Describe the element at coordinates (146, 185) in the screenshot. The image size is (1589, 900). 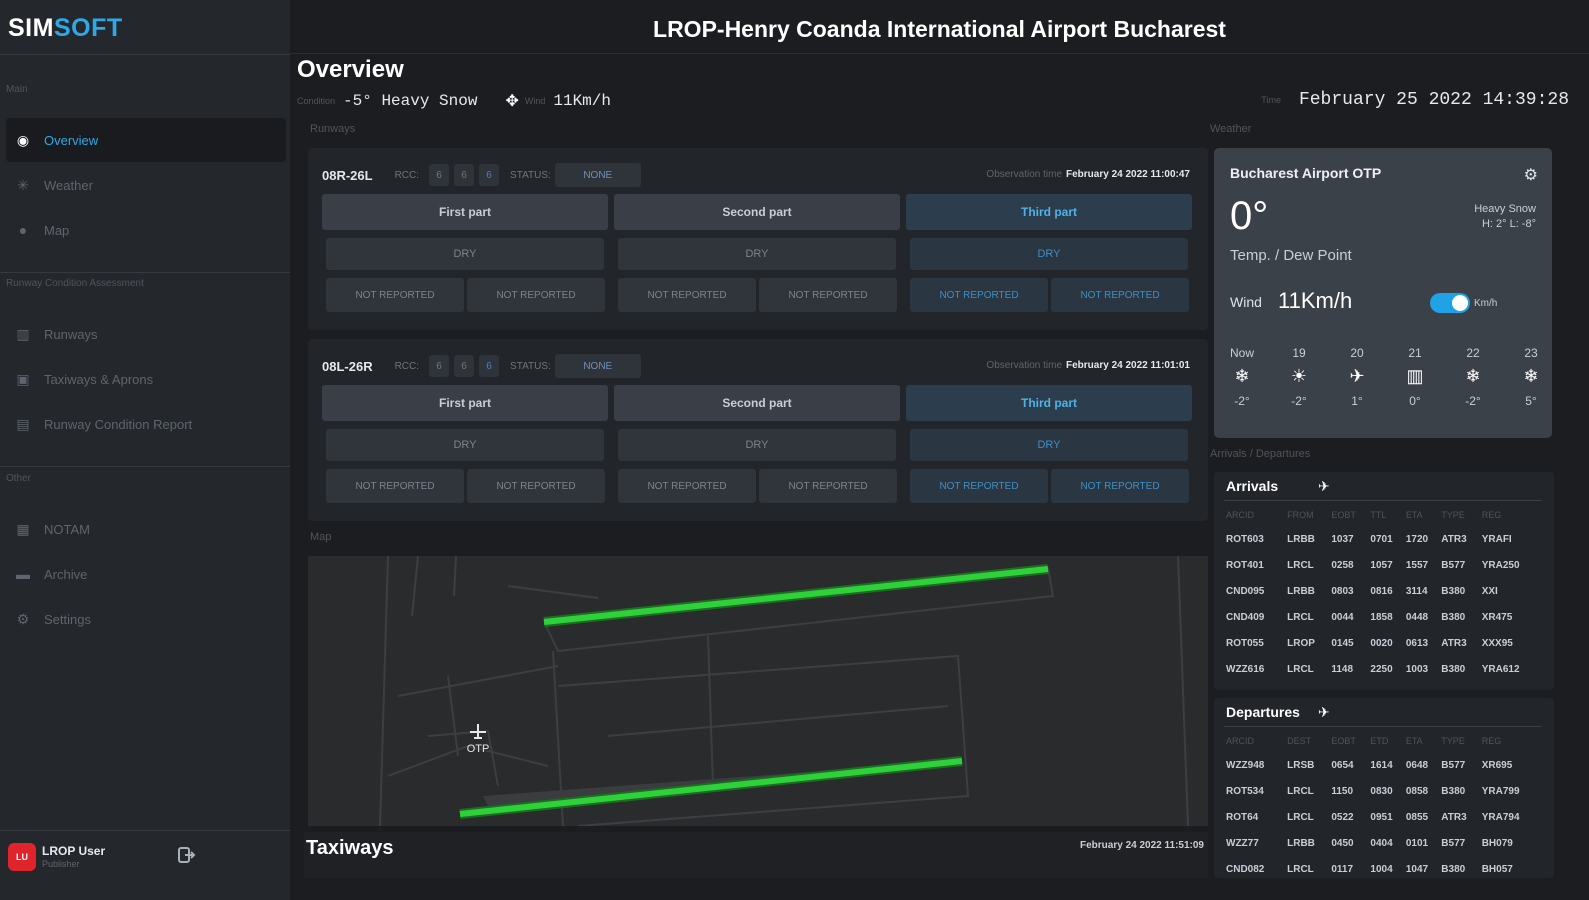
I see `sidebar-item-weather: ✳ Weather` at that location.